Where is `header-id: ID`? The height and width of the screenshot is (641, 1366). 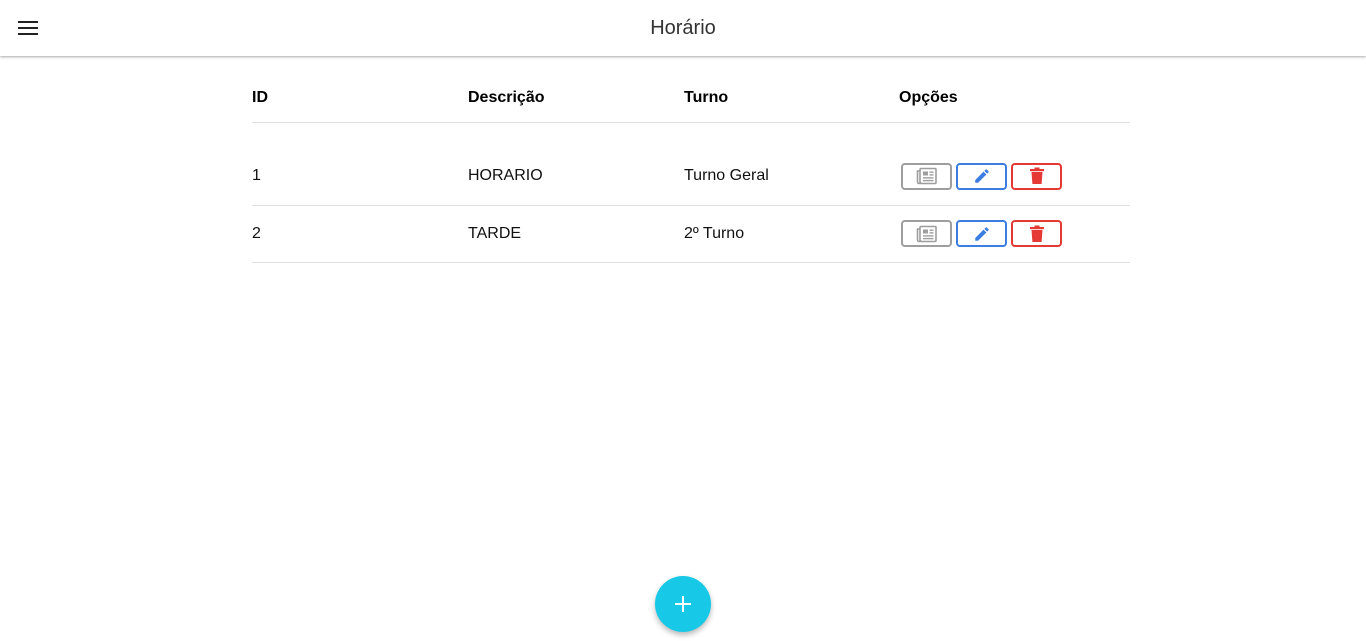 header-id: ID is located at coordinates (360, 98).